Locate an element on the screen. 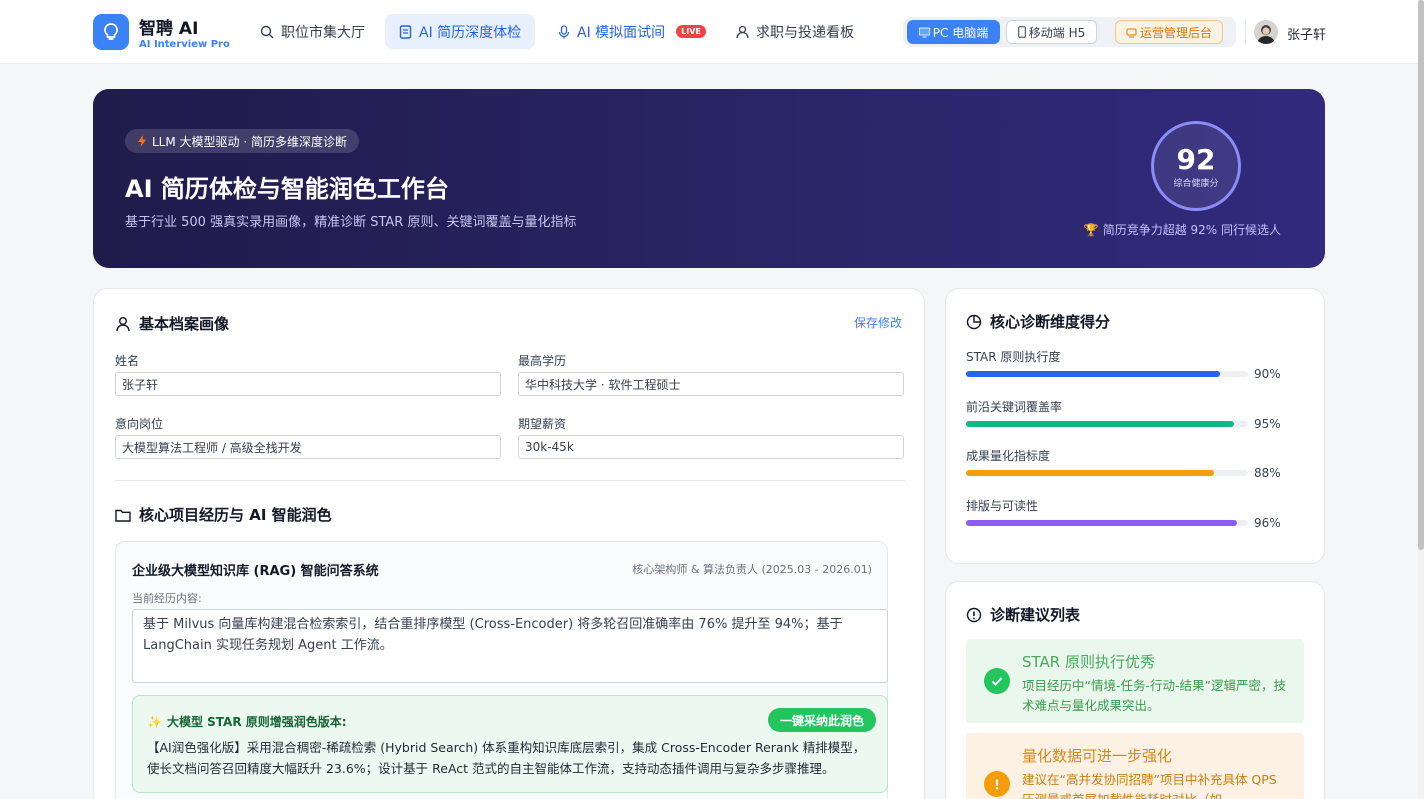 This screenshot has width=1424, height=799. suggestion-text: 项目经历中“情境-任务-行动-结果”逻辑严密，技术难点与量化成果突出。 is located at coordinates (1154, 695).